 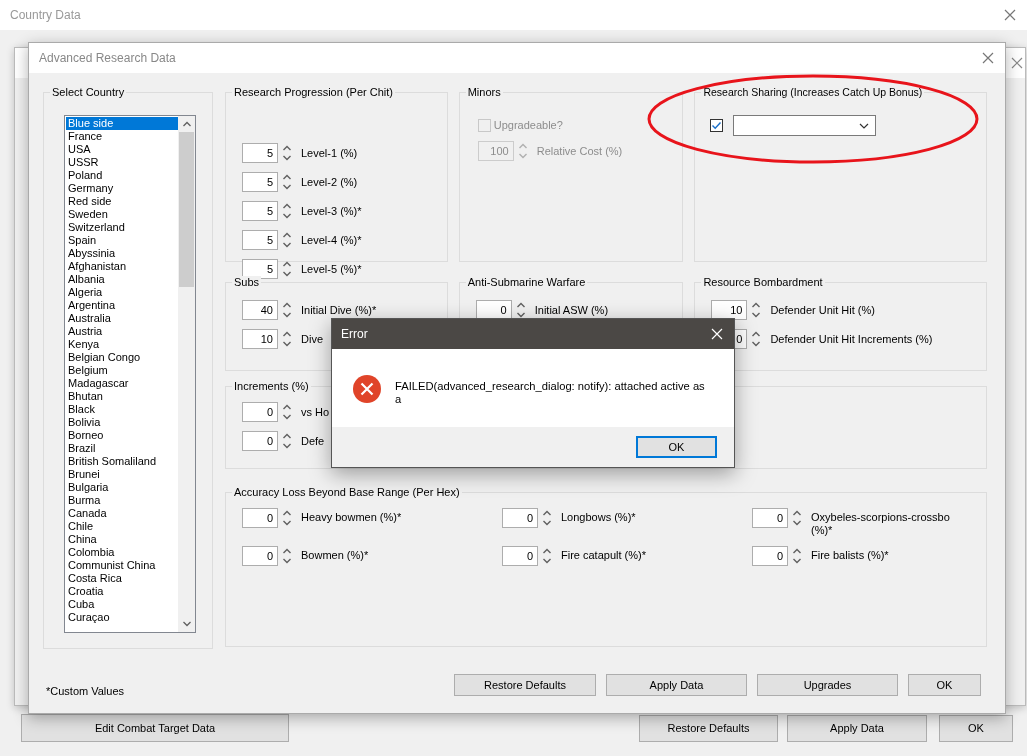 What do you see at coordinates (122, 617) in the screenshot?
I see `list-item: Curaçao` at bounding box center [122, 617].